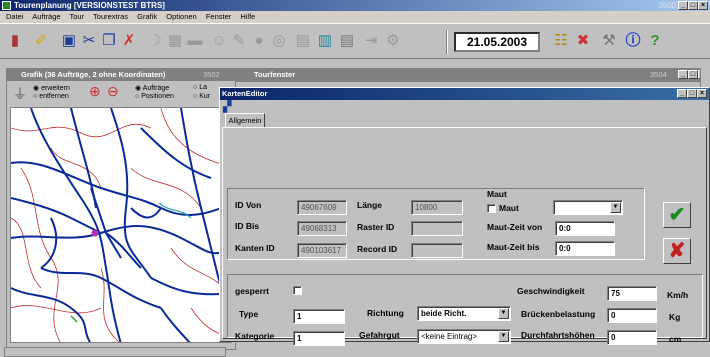 The width and height of the screenshot is (710, 357). Describe the element at coordinates (95, 233) in the screenshot. I see `map-marker` at that location.